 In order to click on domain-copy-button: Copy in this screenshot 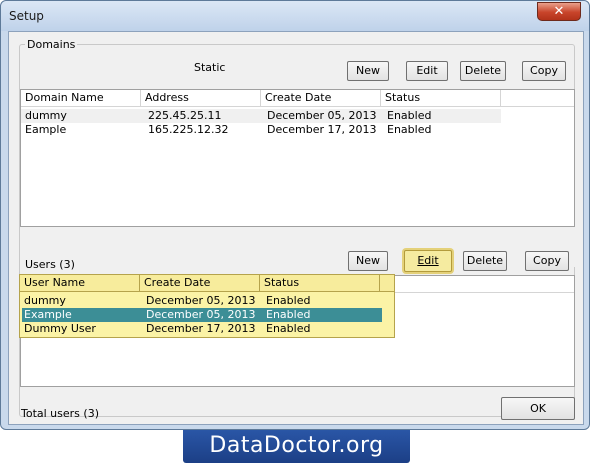, I will do `click(544, 71)`.